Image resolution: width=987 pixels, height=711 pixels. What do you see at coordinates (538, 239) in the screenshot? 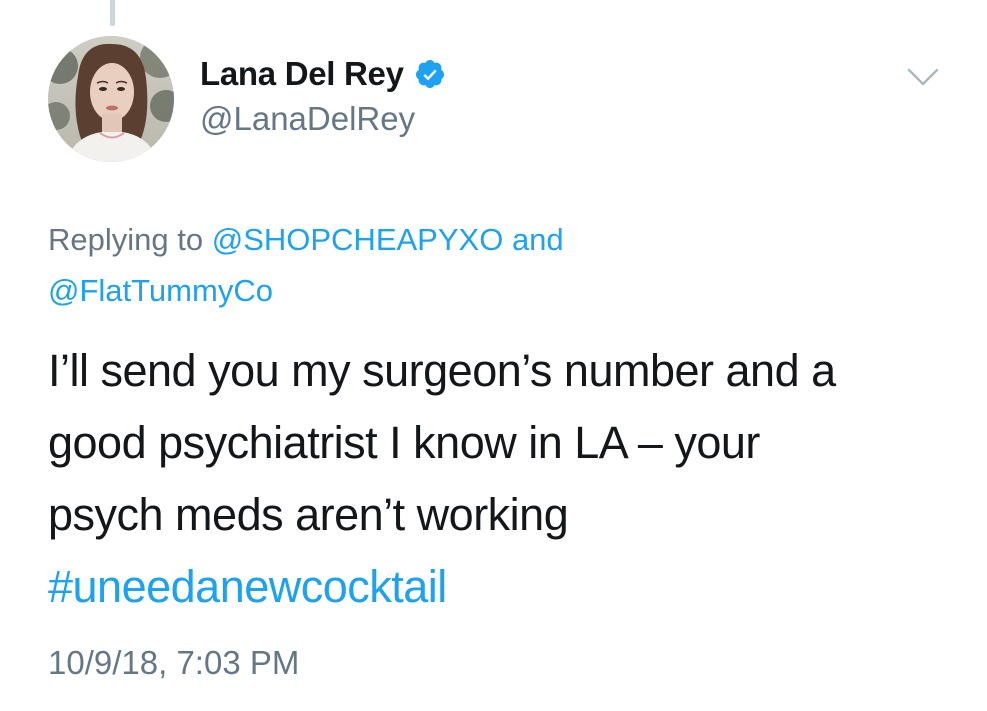
I see `mention-joiner: and` at bounding box center [538, 239].